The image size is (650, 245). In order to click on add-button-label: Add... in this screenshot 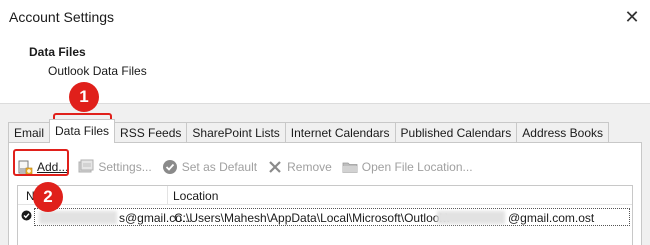, I will do `click(53, 167)`.